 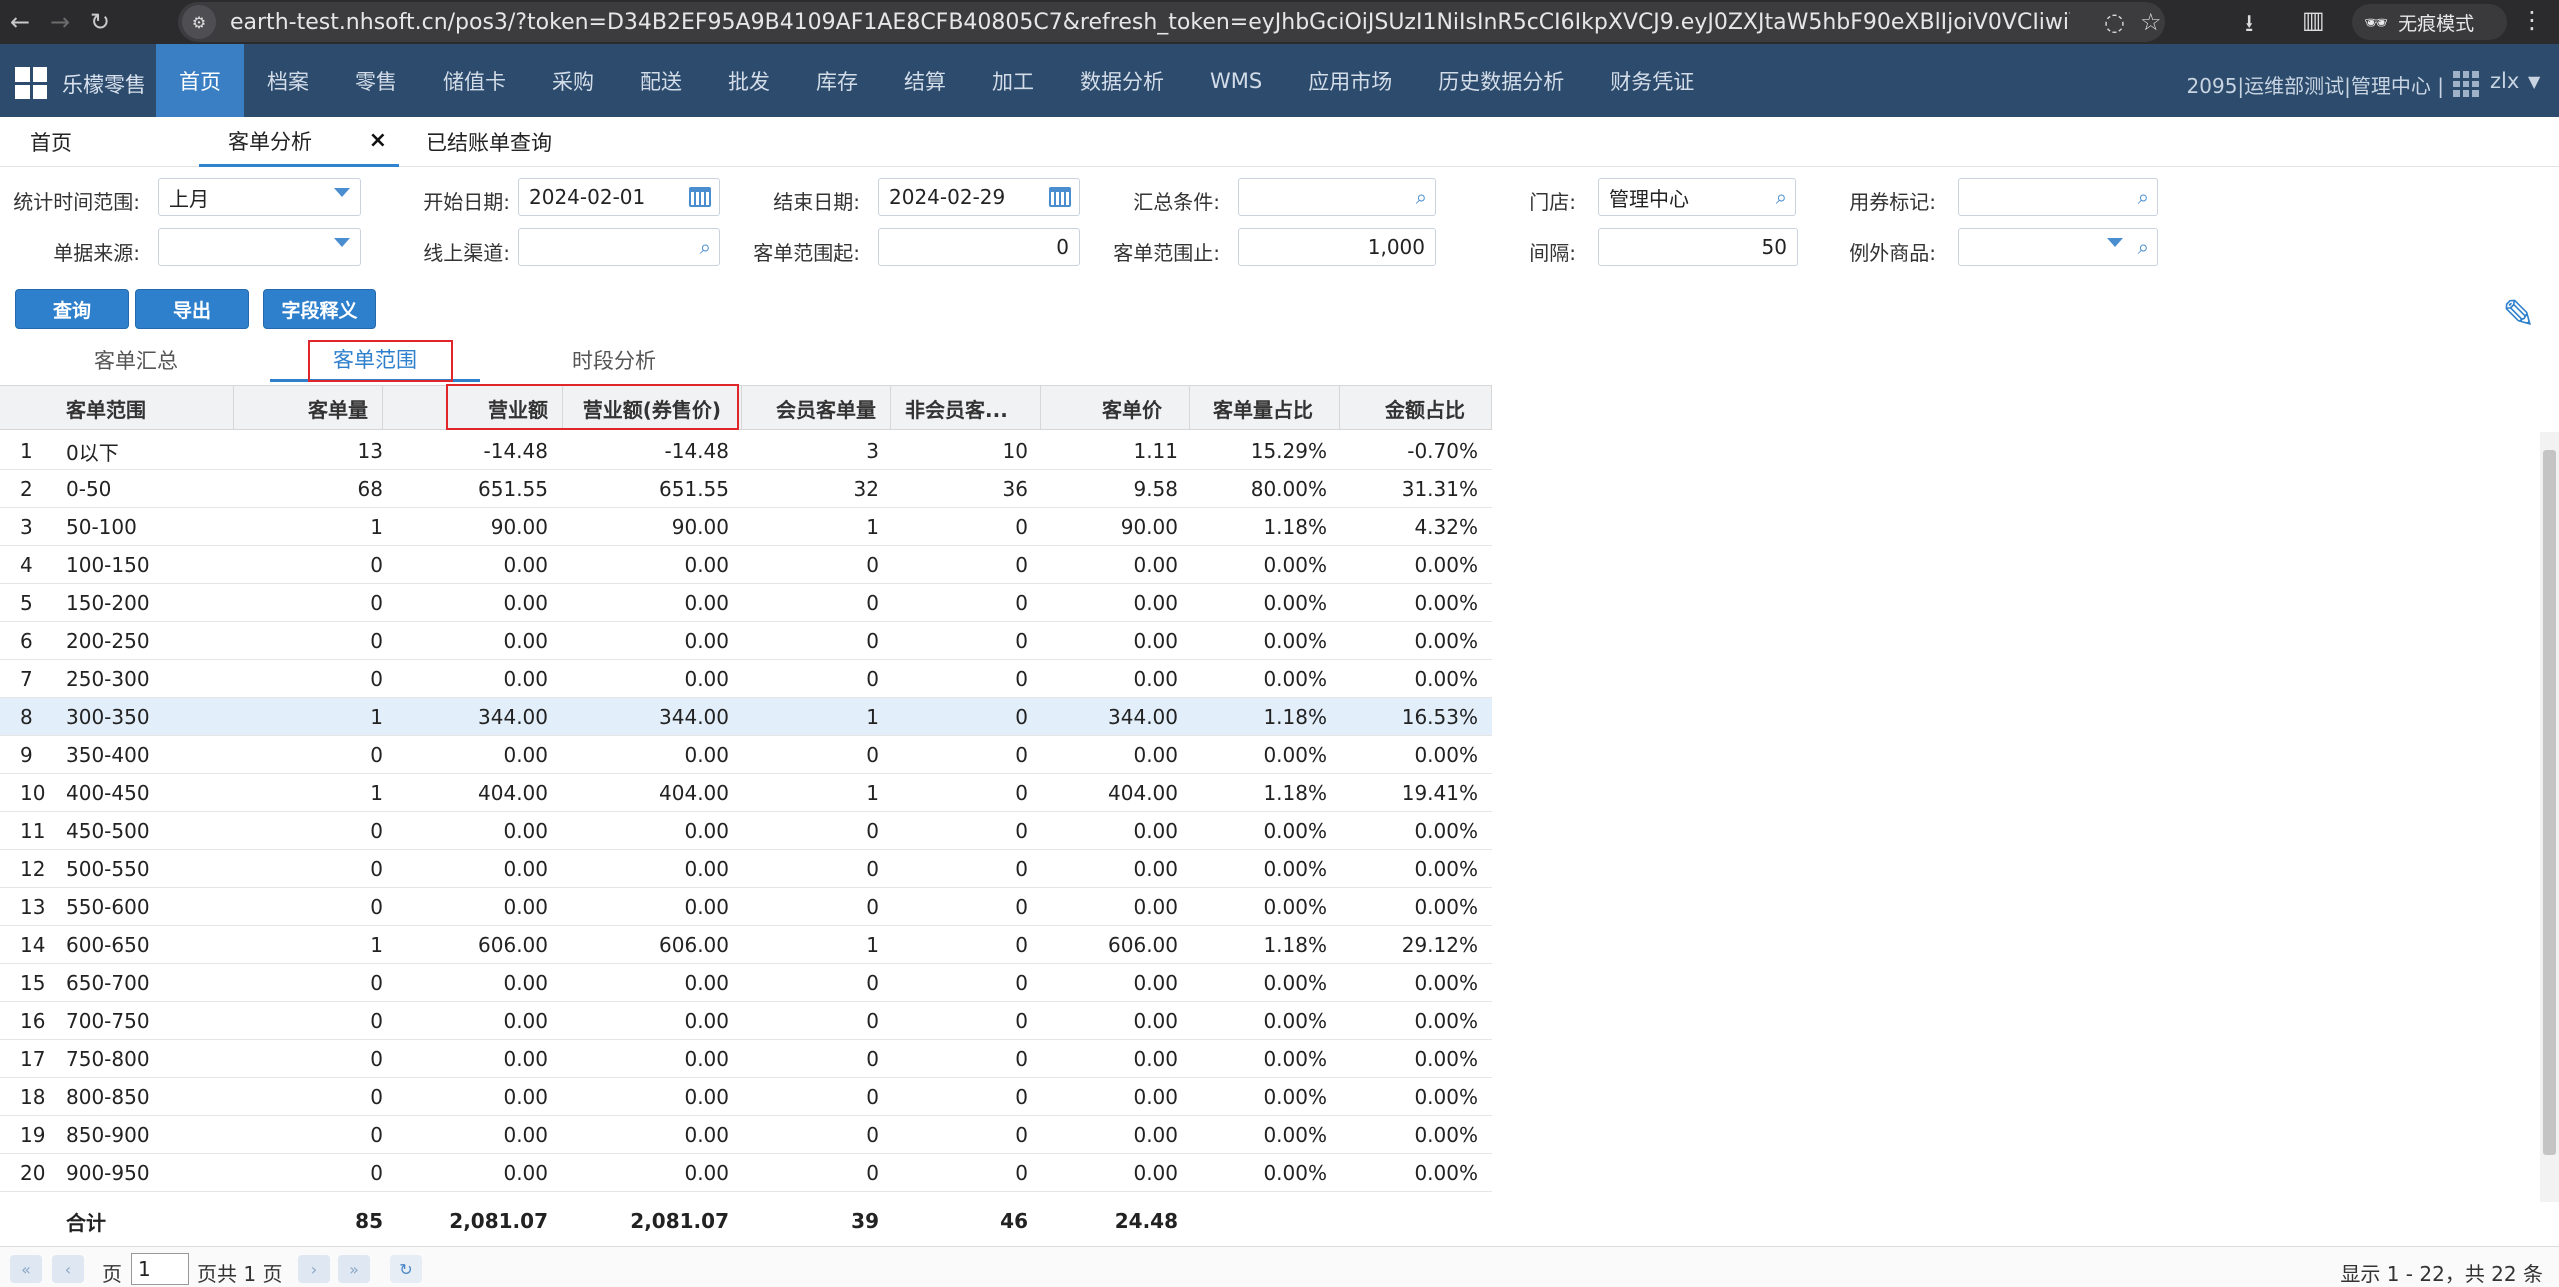 I want to click on nav-menu-item: 批发, so click(x=749, y=80).